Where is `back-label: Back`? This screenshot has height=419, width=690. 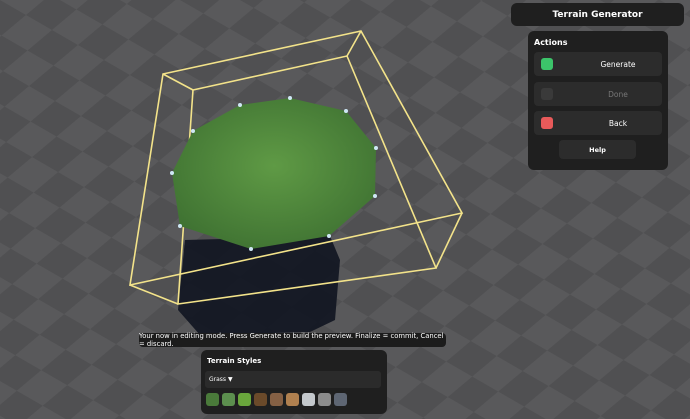
back-label: Back is located at coordinates (618, 123).